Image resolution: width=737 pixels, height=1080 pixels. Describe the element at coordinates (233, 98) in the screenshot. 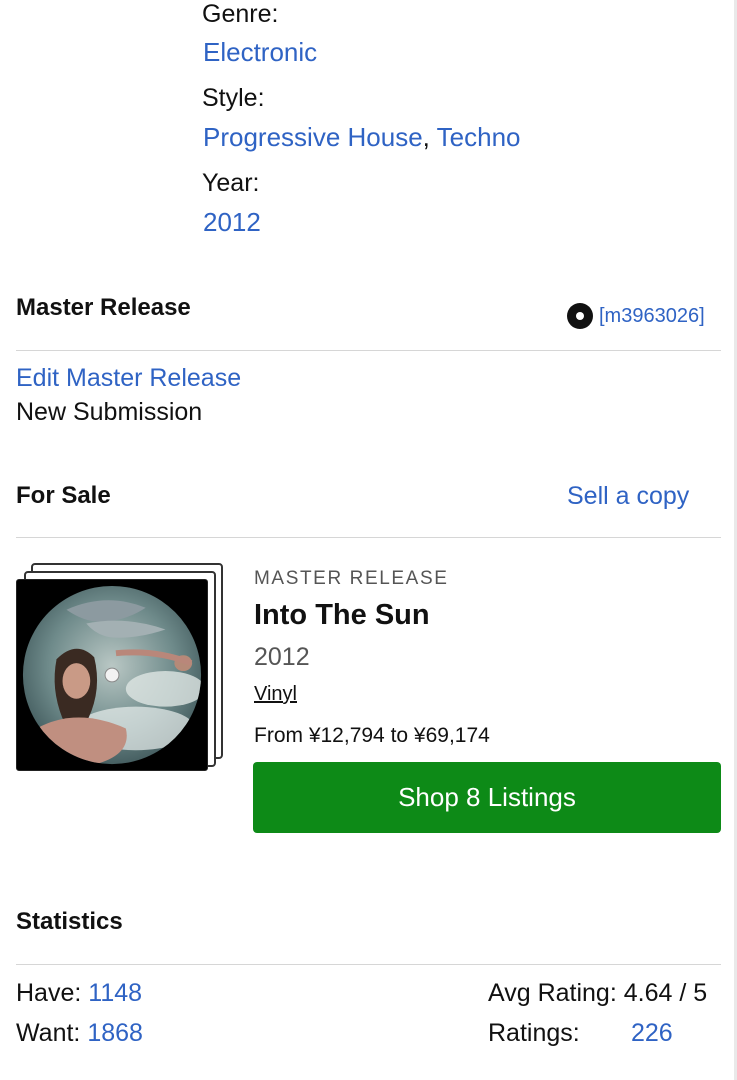

I see `style-label: Style:` at that location.